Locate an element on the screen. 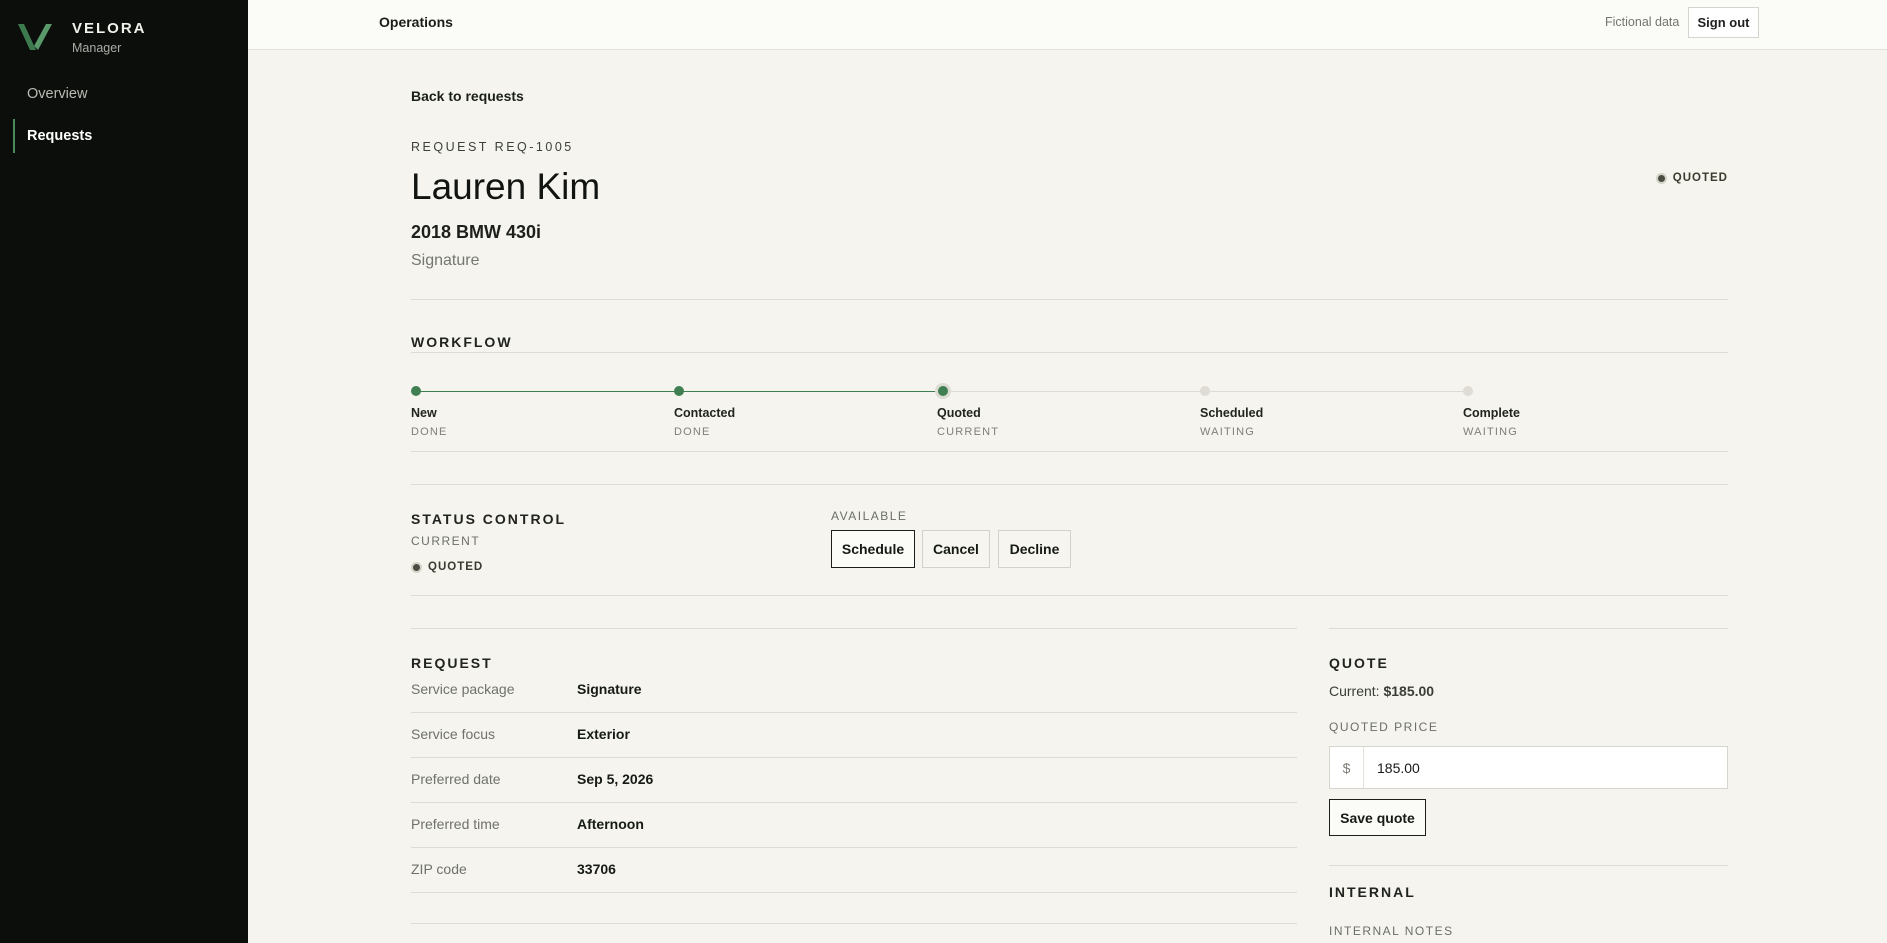 Image resolution: width=1887 pixels, height=943 pixels. page-title: Operations is located at coordinates (416, 22).